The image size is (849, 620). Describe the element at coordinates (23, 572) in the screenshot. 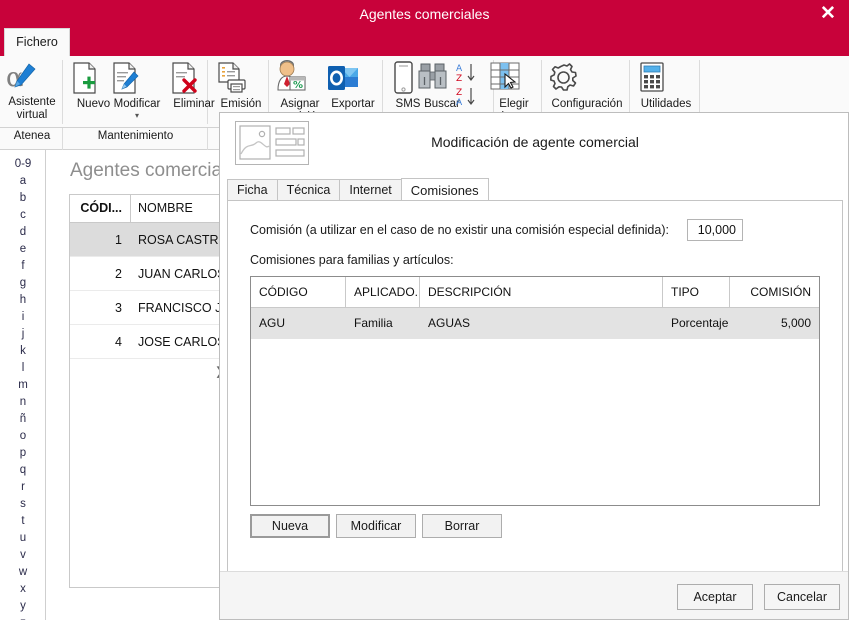

I see `alpha-item-w: w` at that location.